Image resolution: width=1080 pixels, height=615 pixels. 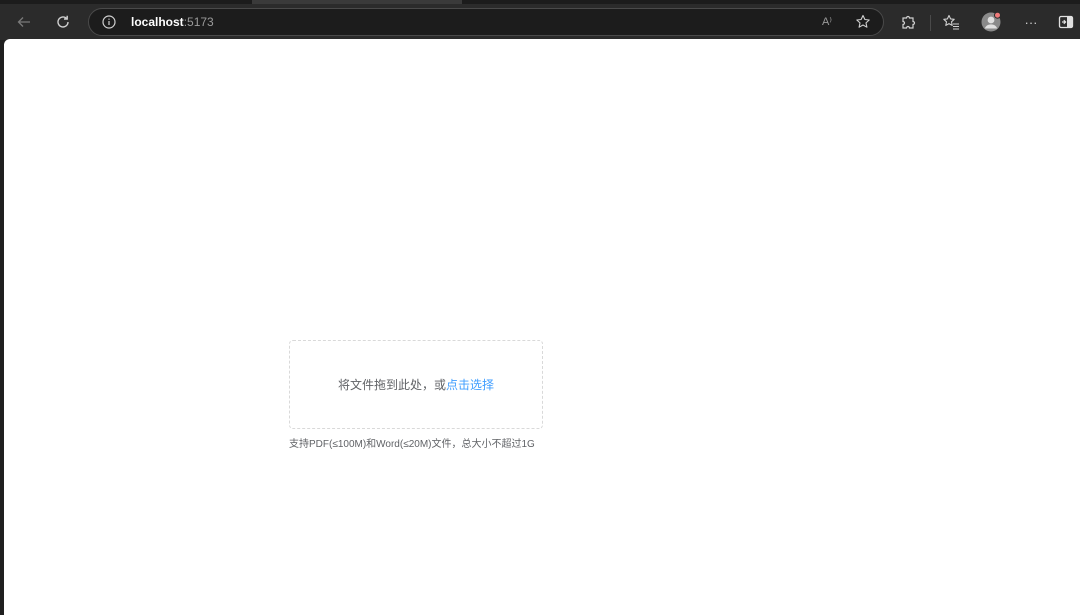 I want to click on url-host: localhost, so click(x=157, y=22).